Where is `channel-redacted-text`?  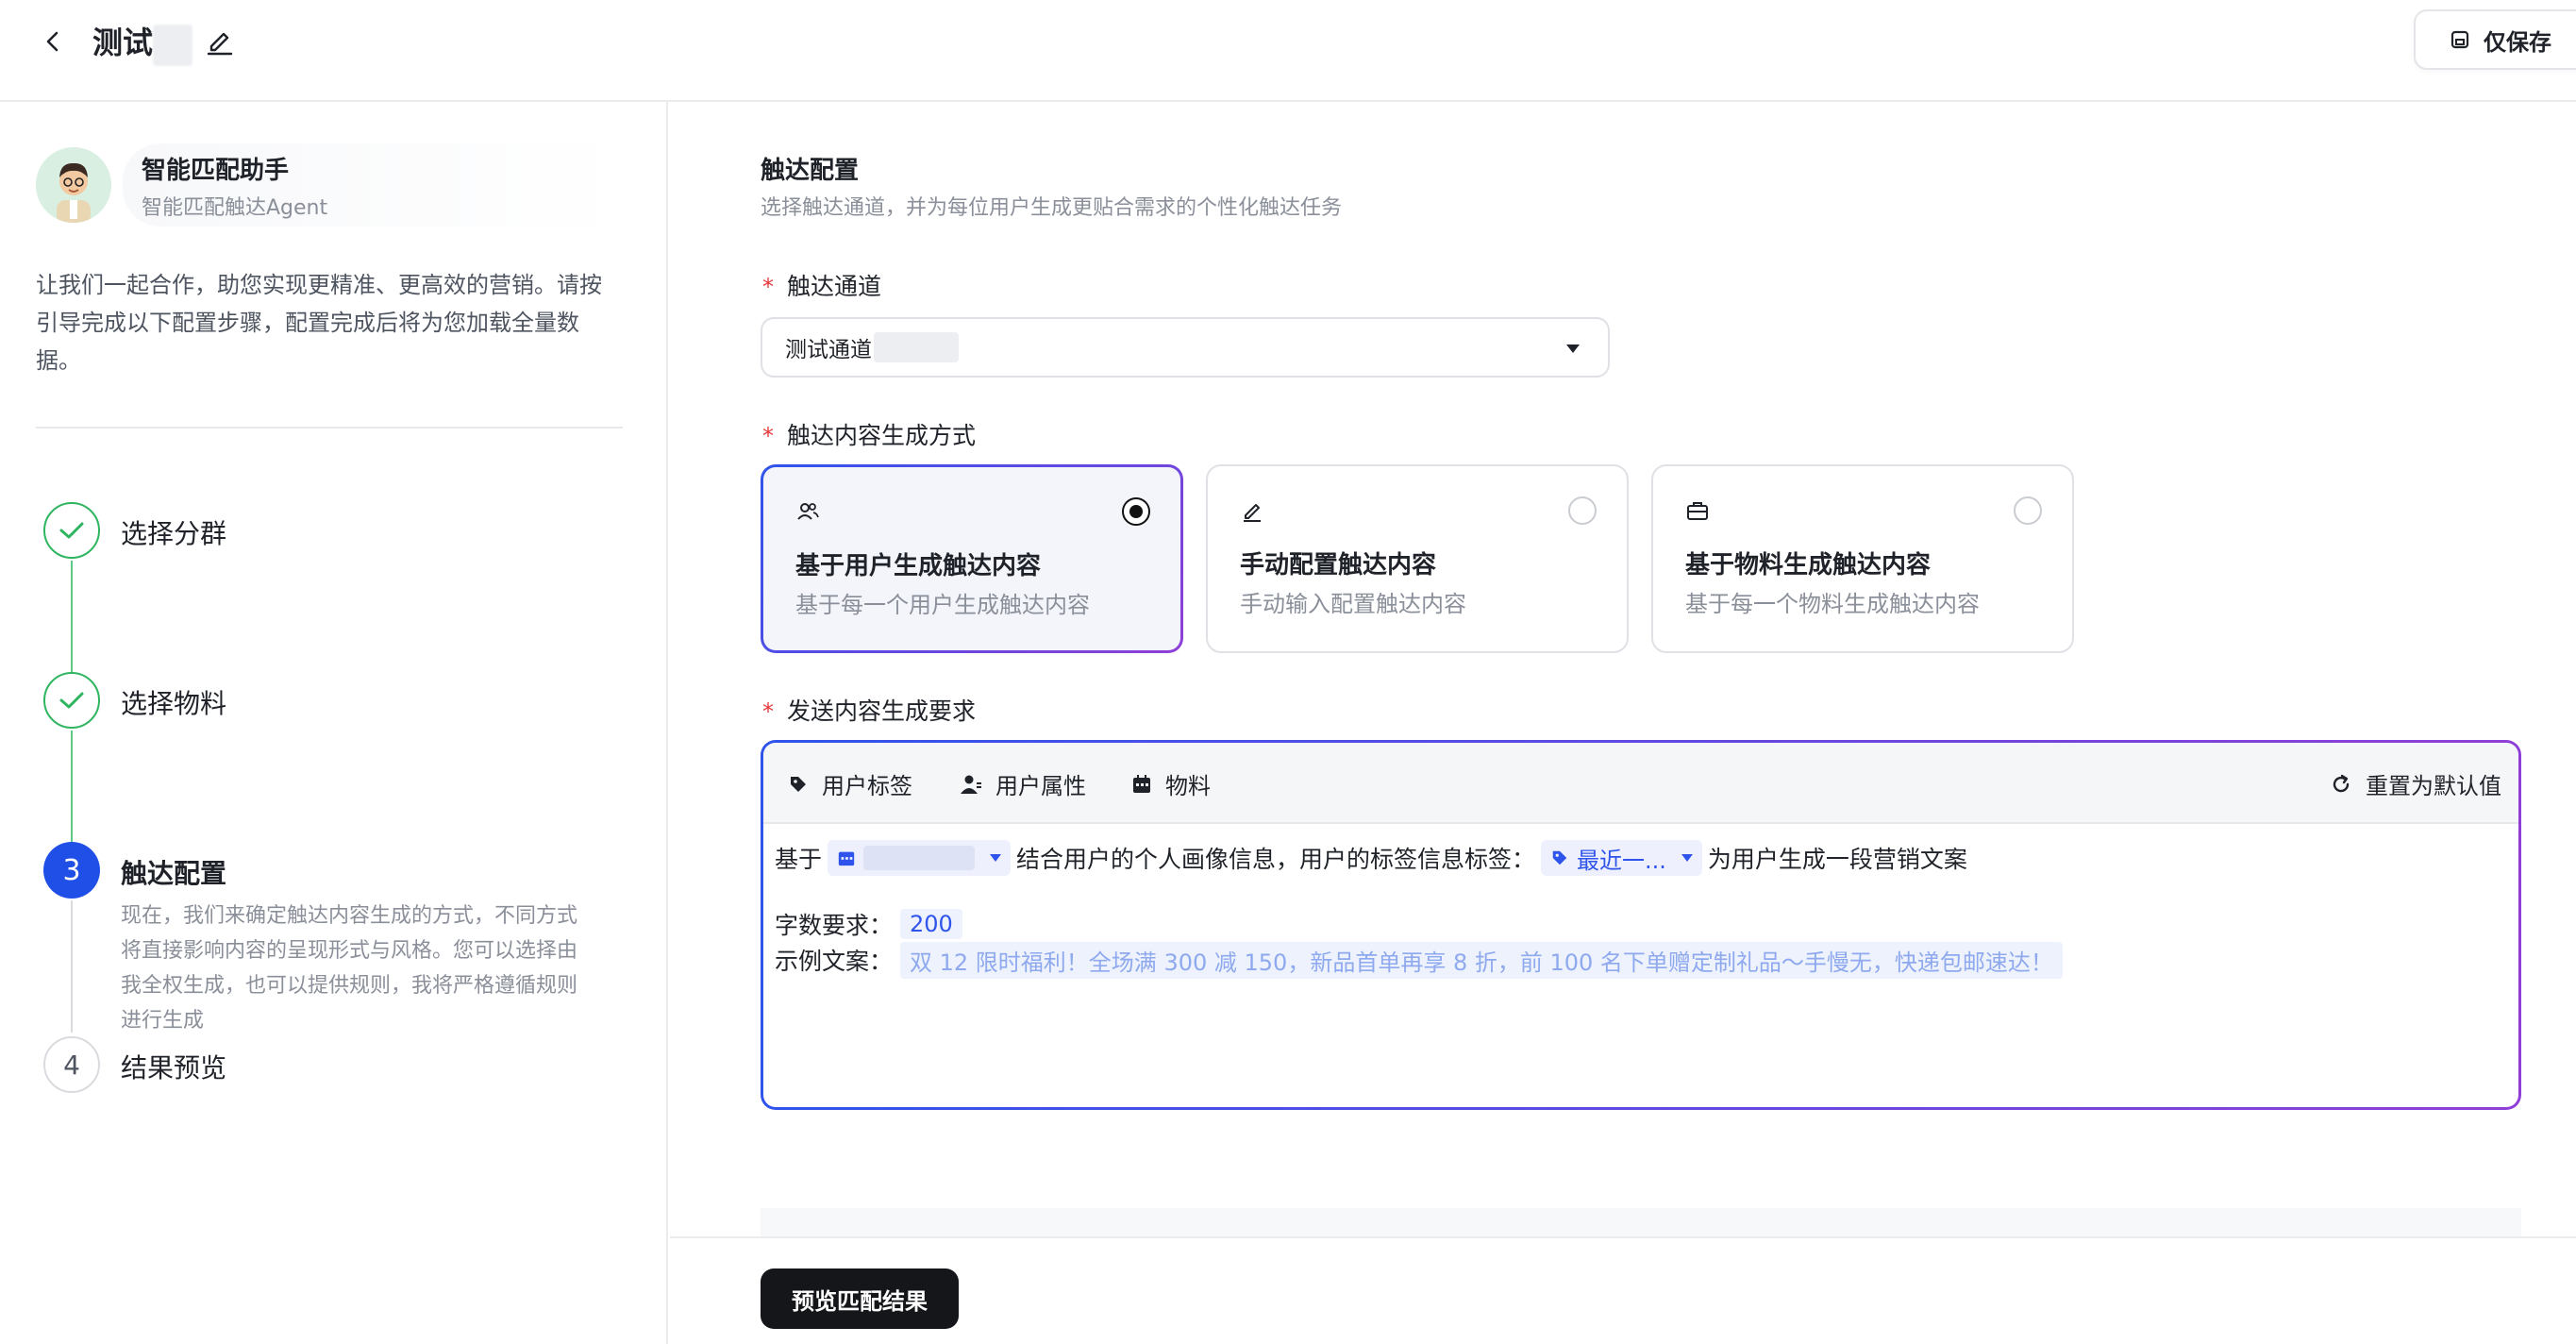
channel-redacted-text is located at coordinates (916, 347).